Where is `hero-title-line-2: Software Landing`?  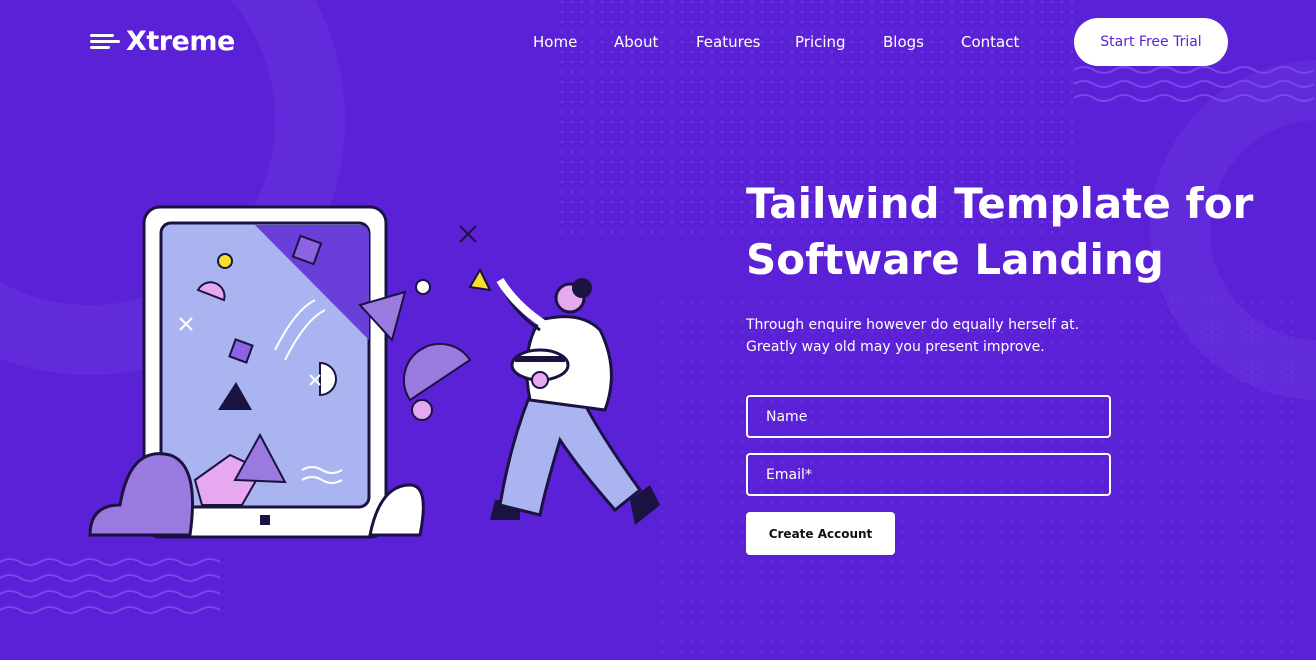 hero-title-line-2: Software Landing is located at coordinates (955, 259).